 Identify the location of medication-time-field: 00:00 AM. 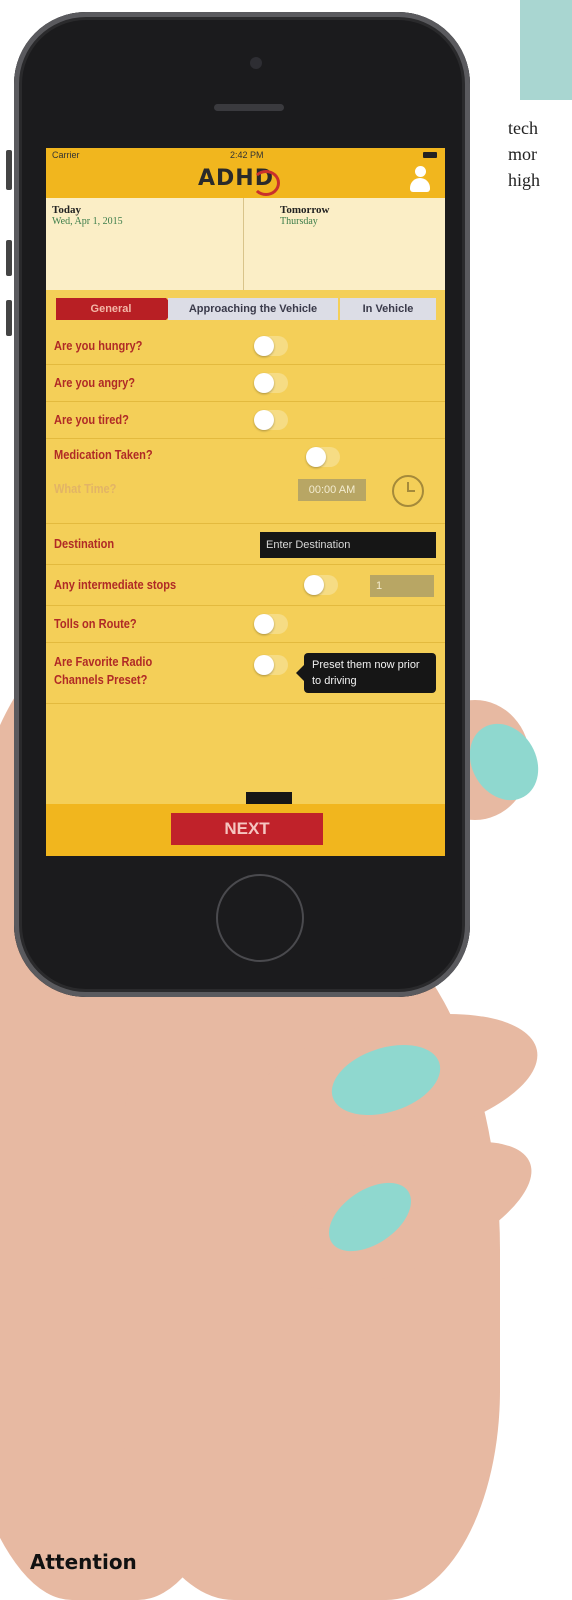
(332, 490).